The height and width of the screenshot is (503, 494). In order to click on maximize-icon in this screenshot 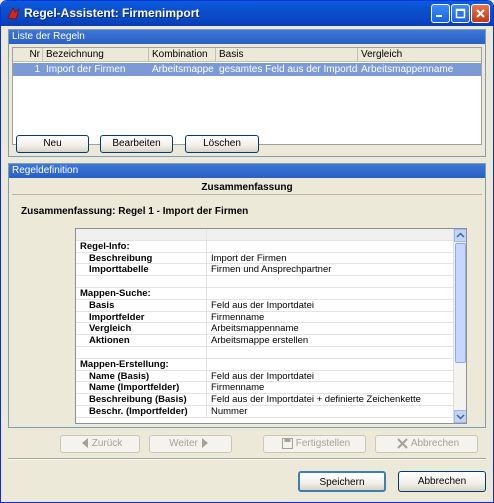, I will do `click(460, 13)`.